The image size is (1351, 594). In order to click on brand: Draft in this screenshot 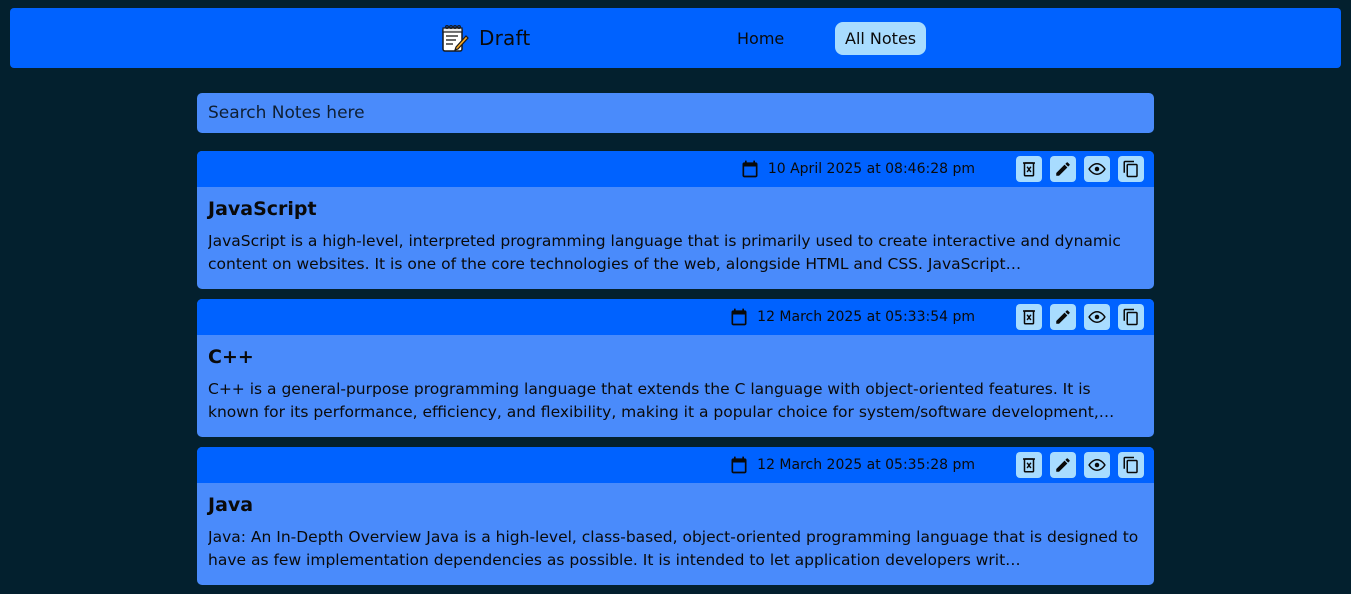, I will do `click(484, 38)`.